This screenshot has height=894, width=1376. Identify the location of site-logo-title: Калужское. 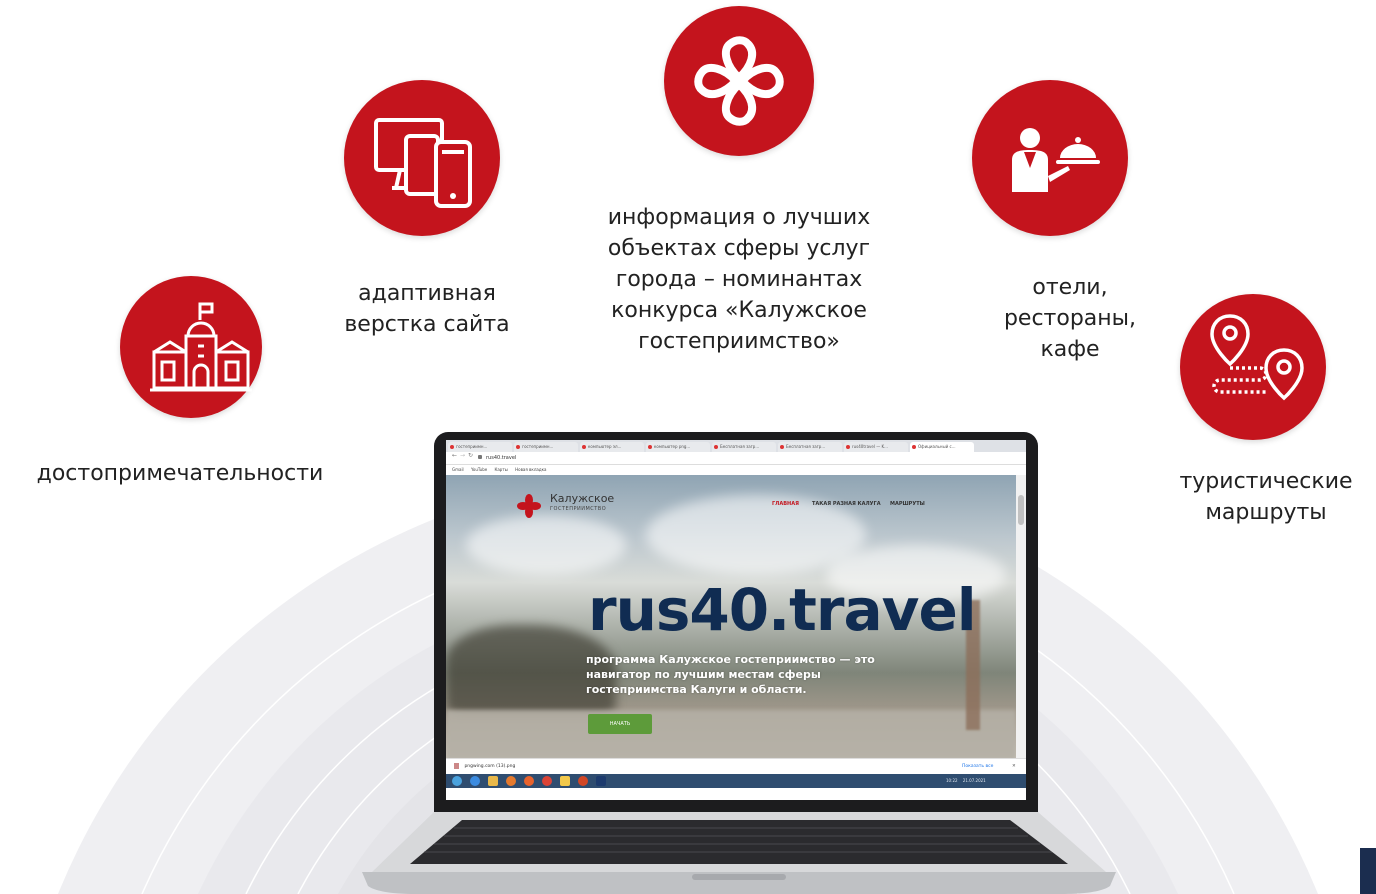
(582, 499).